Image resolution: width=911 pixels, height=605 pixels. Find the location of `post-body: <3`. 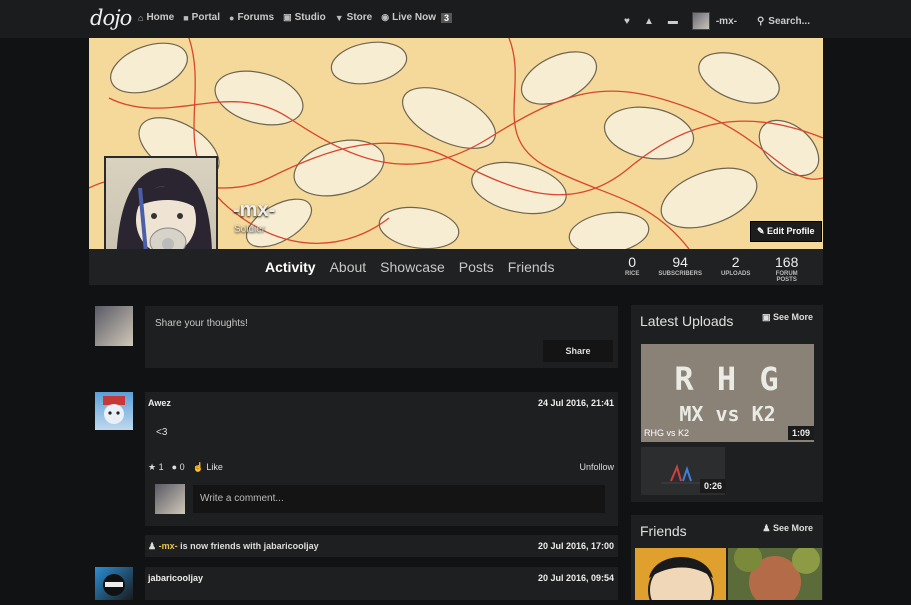

post-body: <3 is located at coordinates (162, 432).